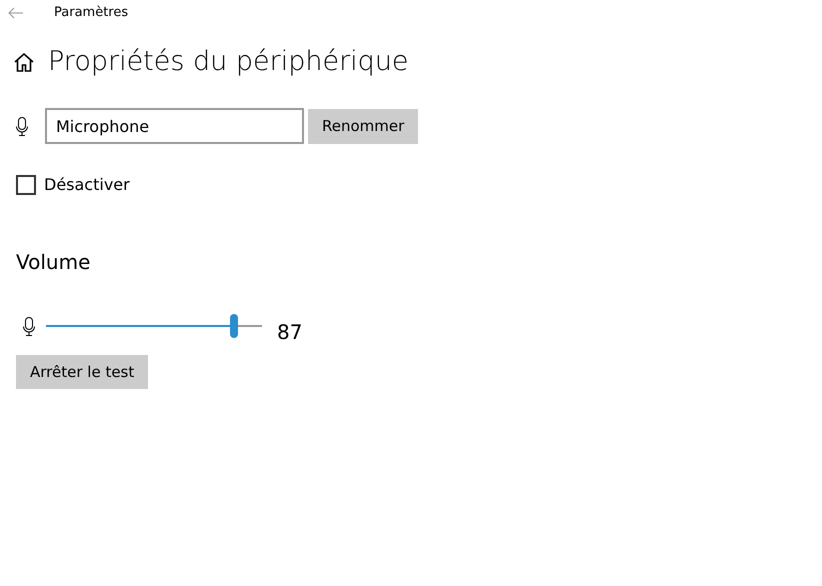  Describe the element at coordinates (87, 185) in the screenshot. I see `checkbox-label: Désactiver` at that location.